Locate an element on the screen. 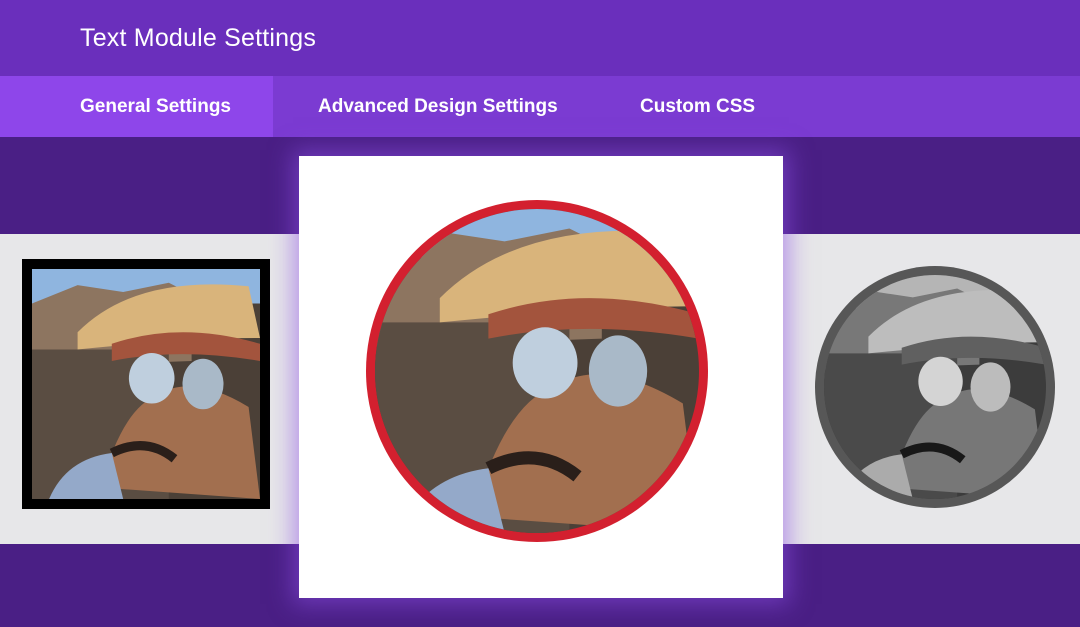 The width and height of the screenshot is (1080, 627). settings-title: Text Module Settings is located at coordinates (198, 38).